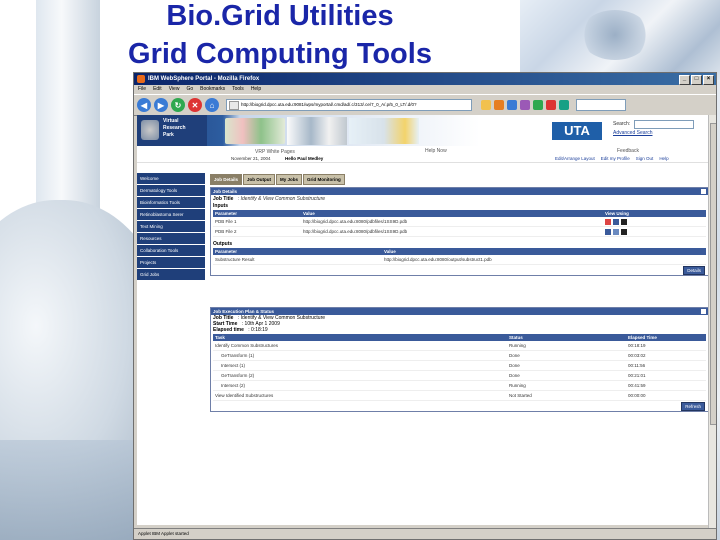 The height and width of the screenshot is (540, 720). I want to click on refresh-button: Refresh, so click(693, 406).